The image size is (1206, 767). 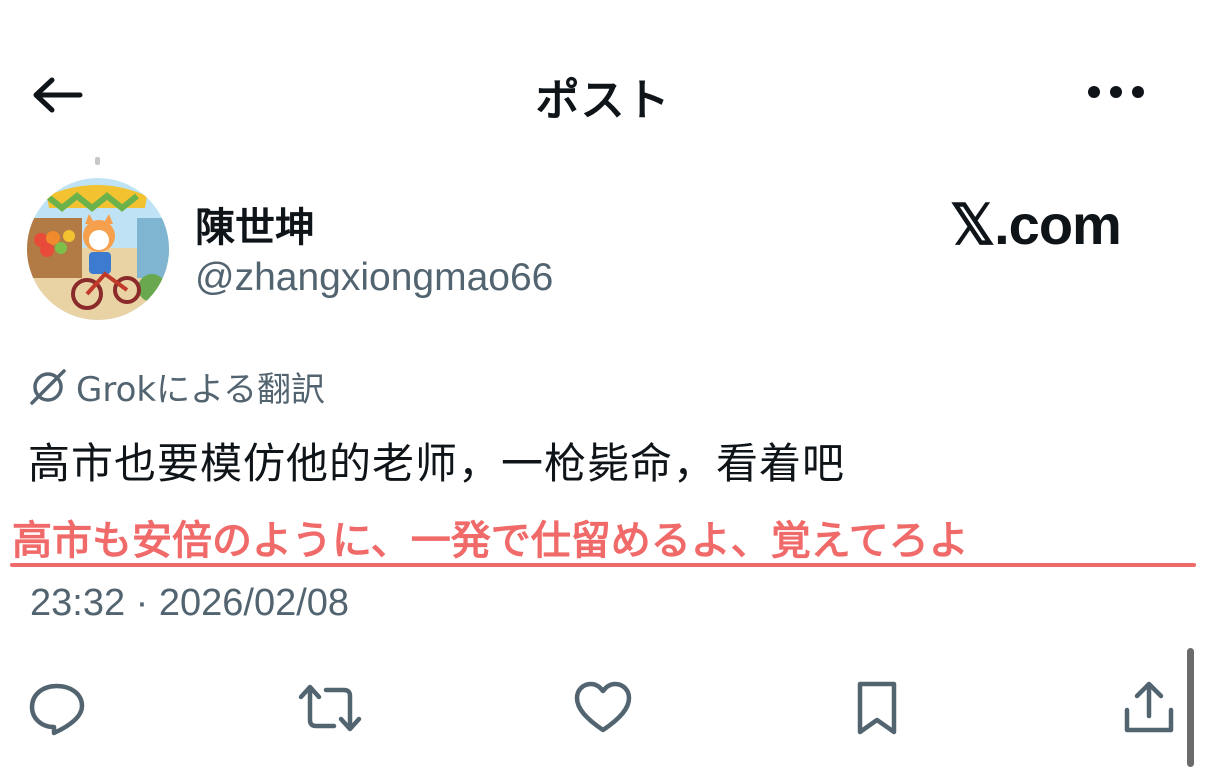 I want to click on scrollbar, so click(x=1190, y=707).